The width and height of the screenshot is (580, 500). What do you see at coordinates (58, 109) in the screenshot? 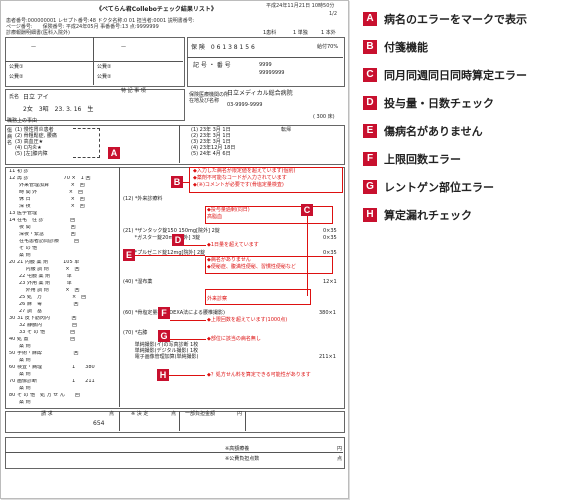
I see `patient-sex-birth: 2女 3昭 23. 3. 16 生` at bounding box center [58, 109].